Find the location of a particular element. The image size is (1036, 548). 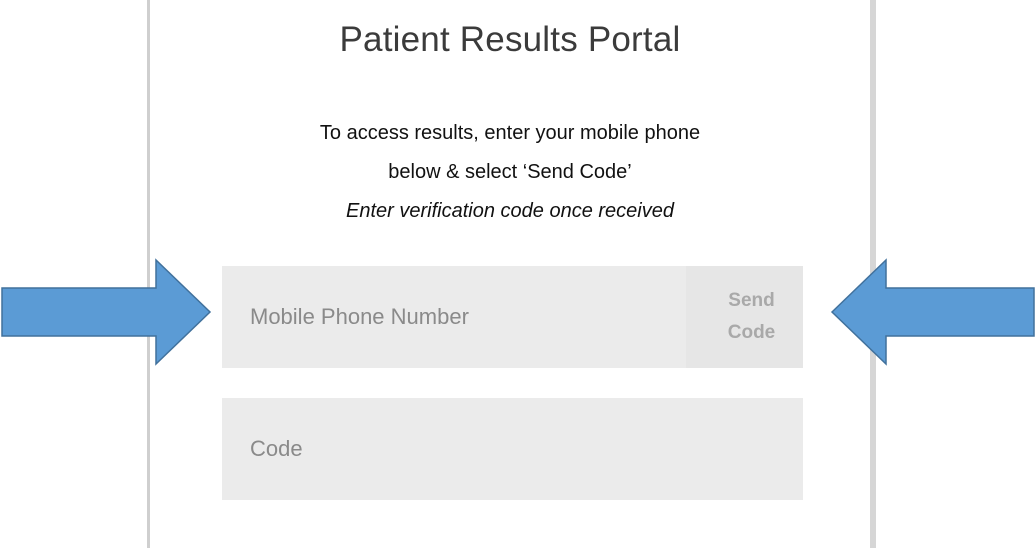

verification-code-input is located at coordinates (512, 449).